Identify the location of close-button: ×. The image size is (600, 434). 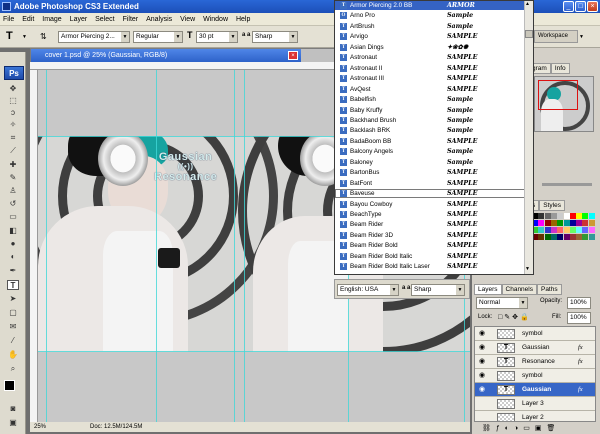
(592, 6).